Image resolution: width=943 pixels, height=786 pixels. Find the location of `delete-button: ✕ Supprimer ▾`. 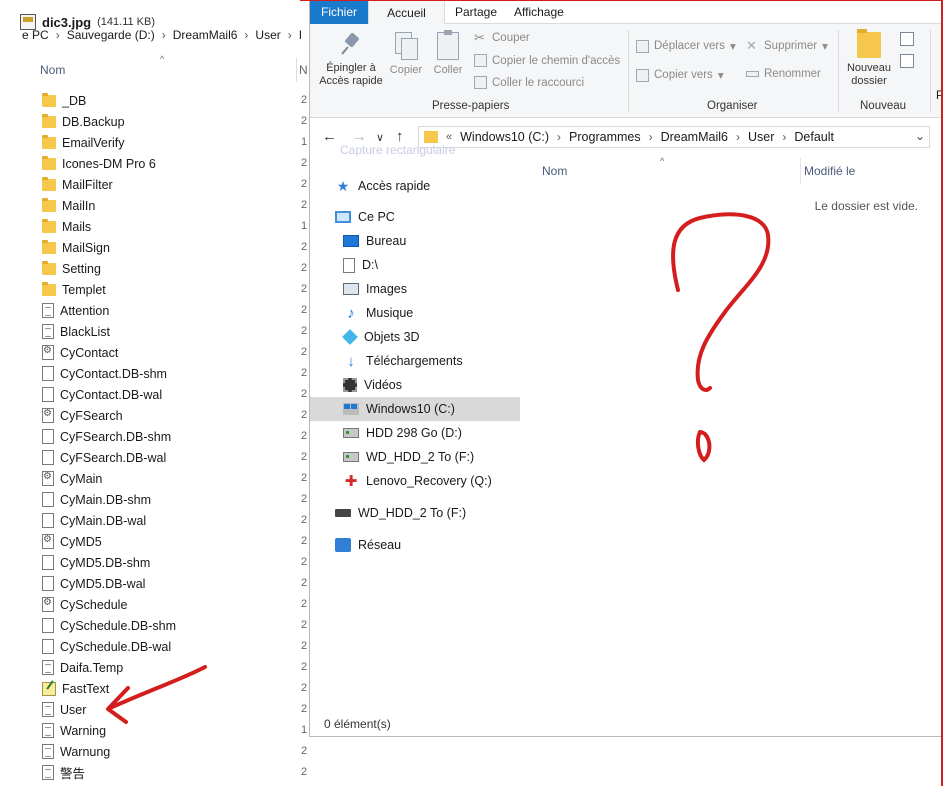

delete-button: ✕ Supprimer ▾ is located at coordinates (787, 46).